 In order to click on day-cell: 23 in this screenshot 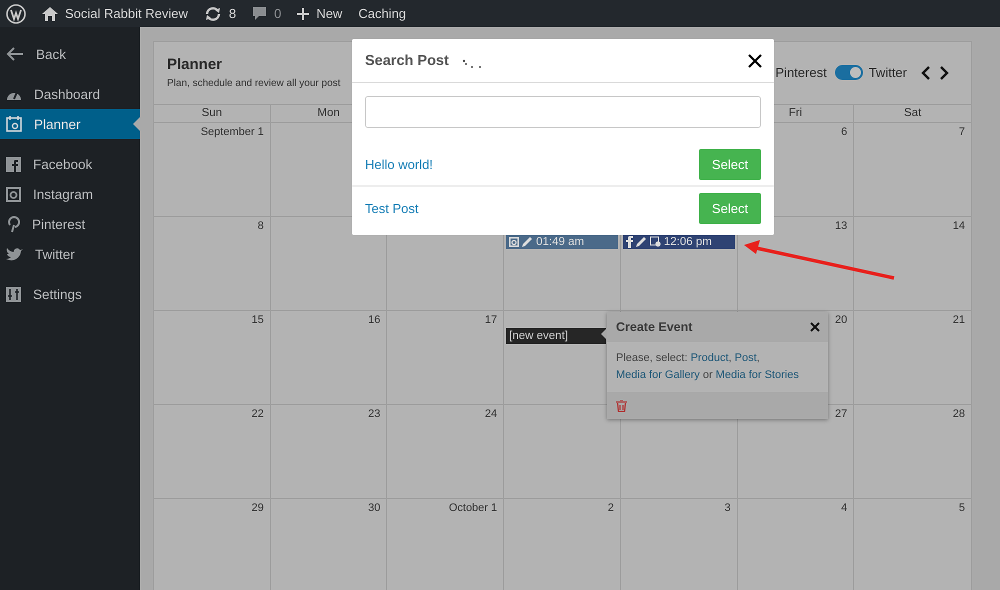, I will do `click(329, 452)`.